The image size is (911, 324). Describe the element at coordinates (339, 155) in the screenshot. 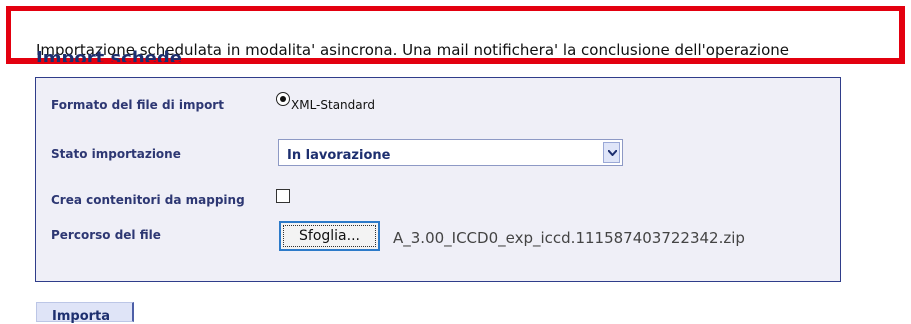

I see `status-selected-value: In lavorazione` at that location.